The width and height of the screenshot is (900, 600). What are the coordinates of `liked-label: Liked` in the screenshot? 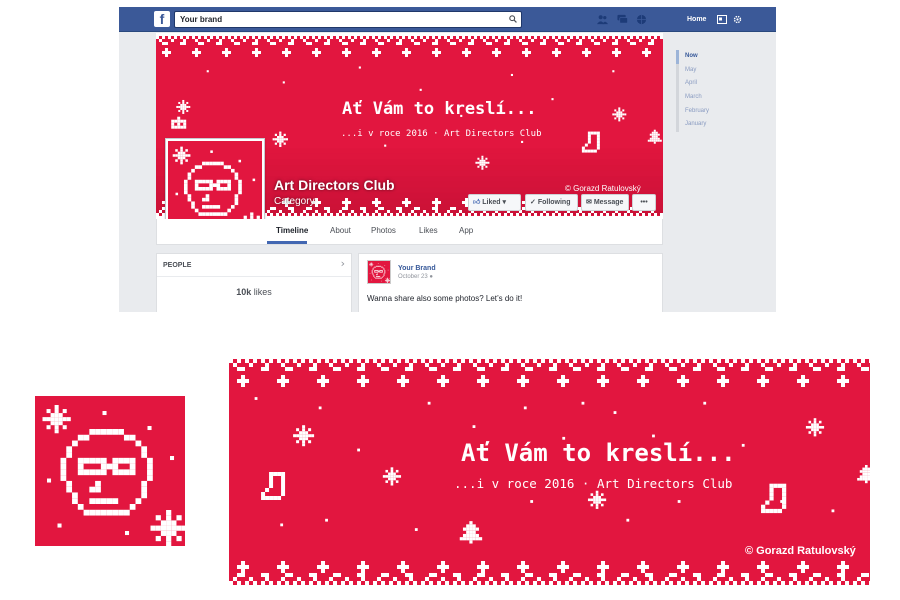 It's located at (491, 202).